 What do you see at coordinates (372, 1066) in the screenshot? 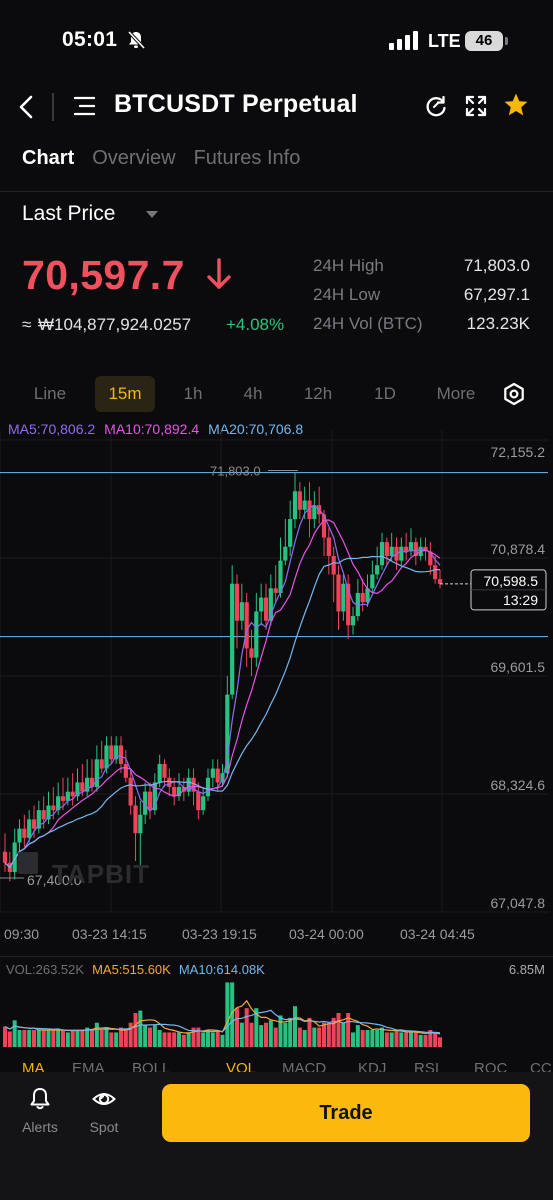
I see `indicator-kdj: KDJ` at bounding box center [372, 1066].